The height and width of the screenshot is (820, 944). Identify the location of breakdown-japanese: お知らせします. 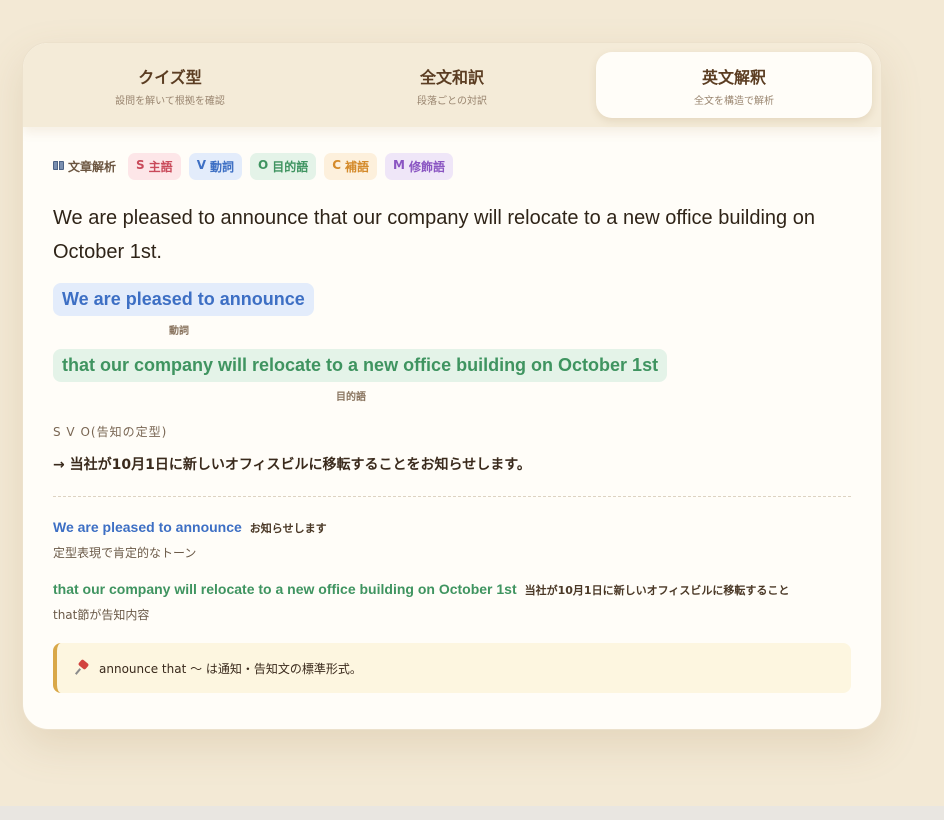
(288, 528).